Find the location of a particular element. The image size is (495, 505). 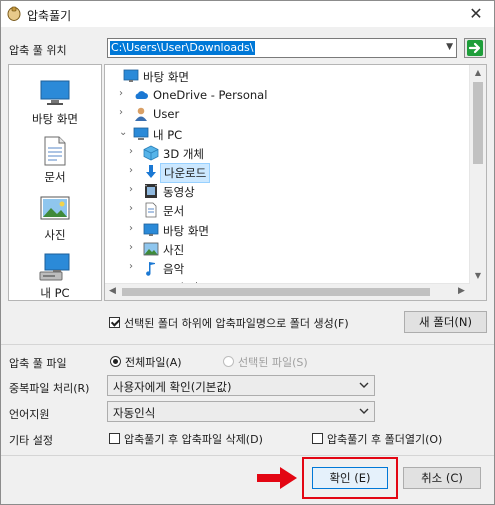

cancel-button: 취소 (C) is located at coordinates (442, 478).